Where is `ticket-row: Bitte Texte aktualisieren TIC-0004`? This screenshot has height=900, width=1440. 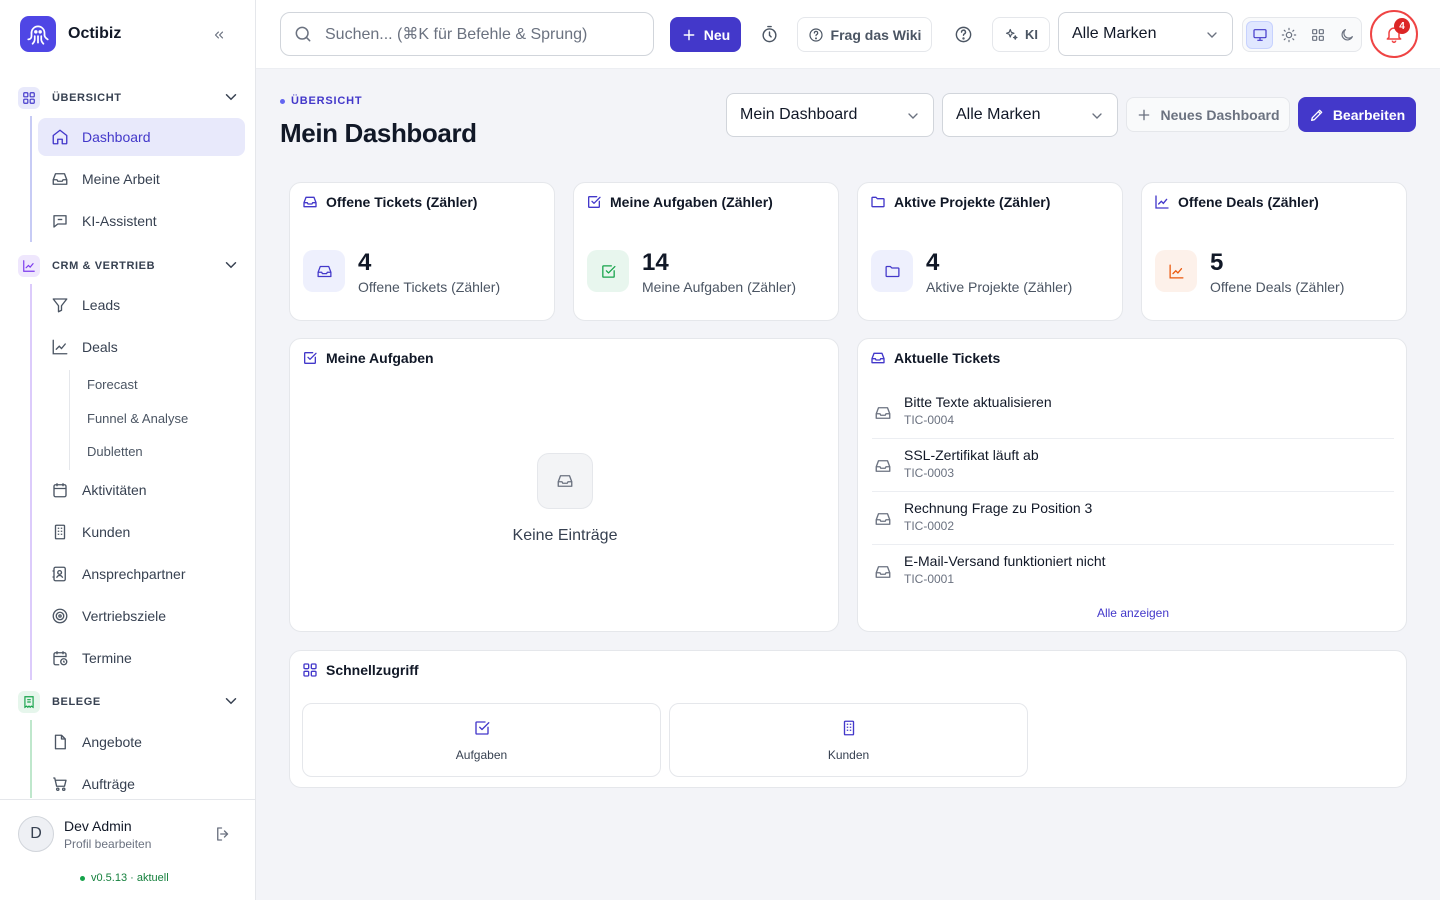
ticket-row: Bitte Texte aktualisieren TIC-0004 is located at coordinates (1133, 412).